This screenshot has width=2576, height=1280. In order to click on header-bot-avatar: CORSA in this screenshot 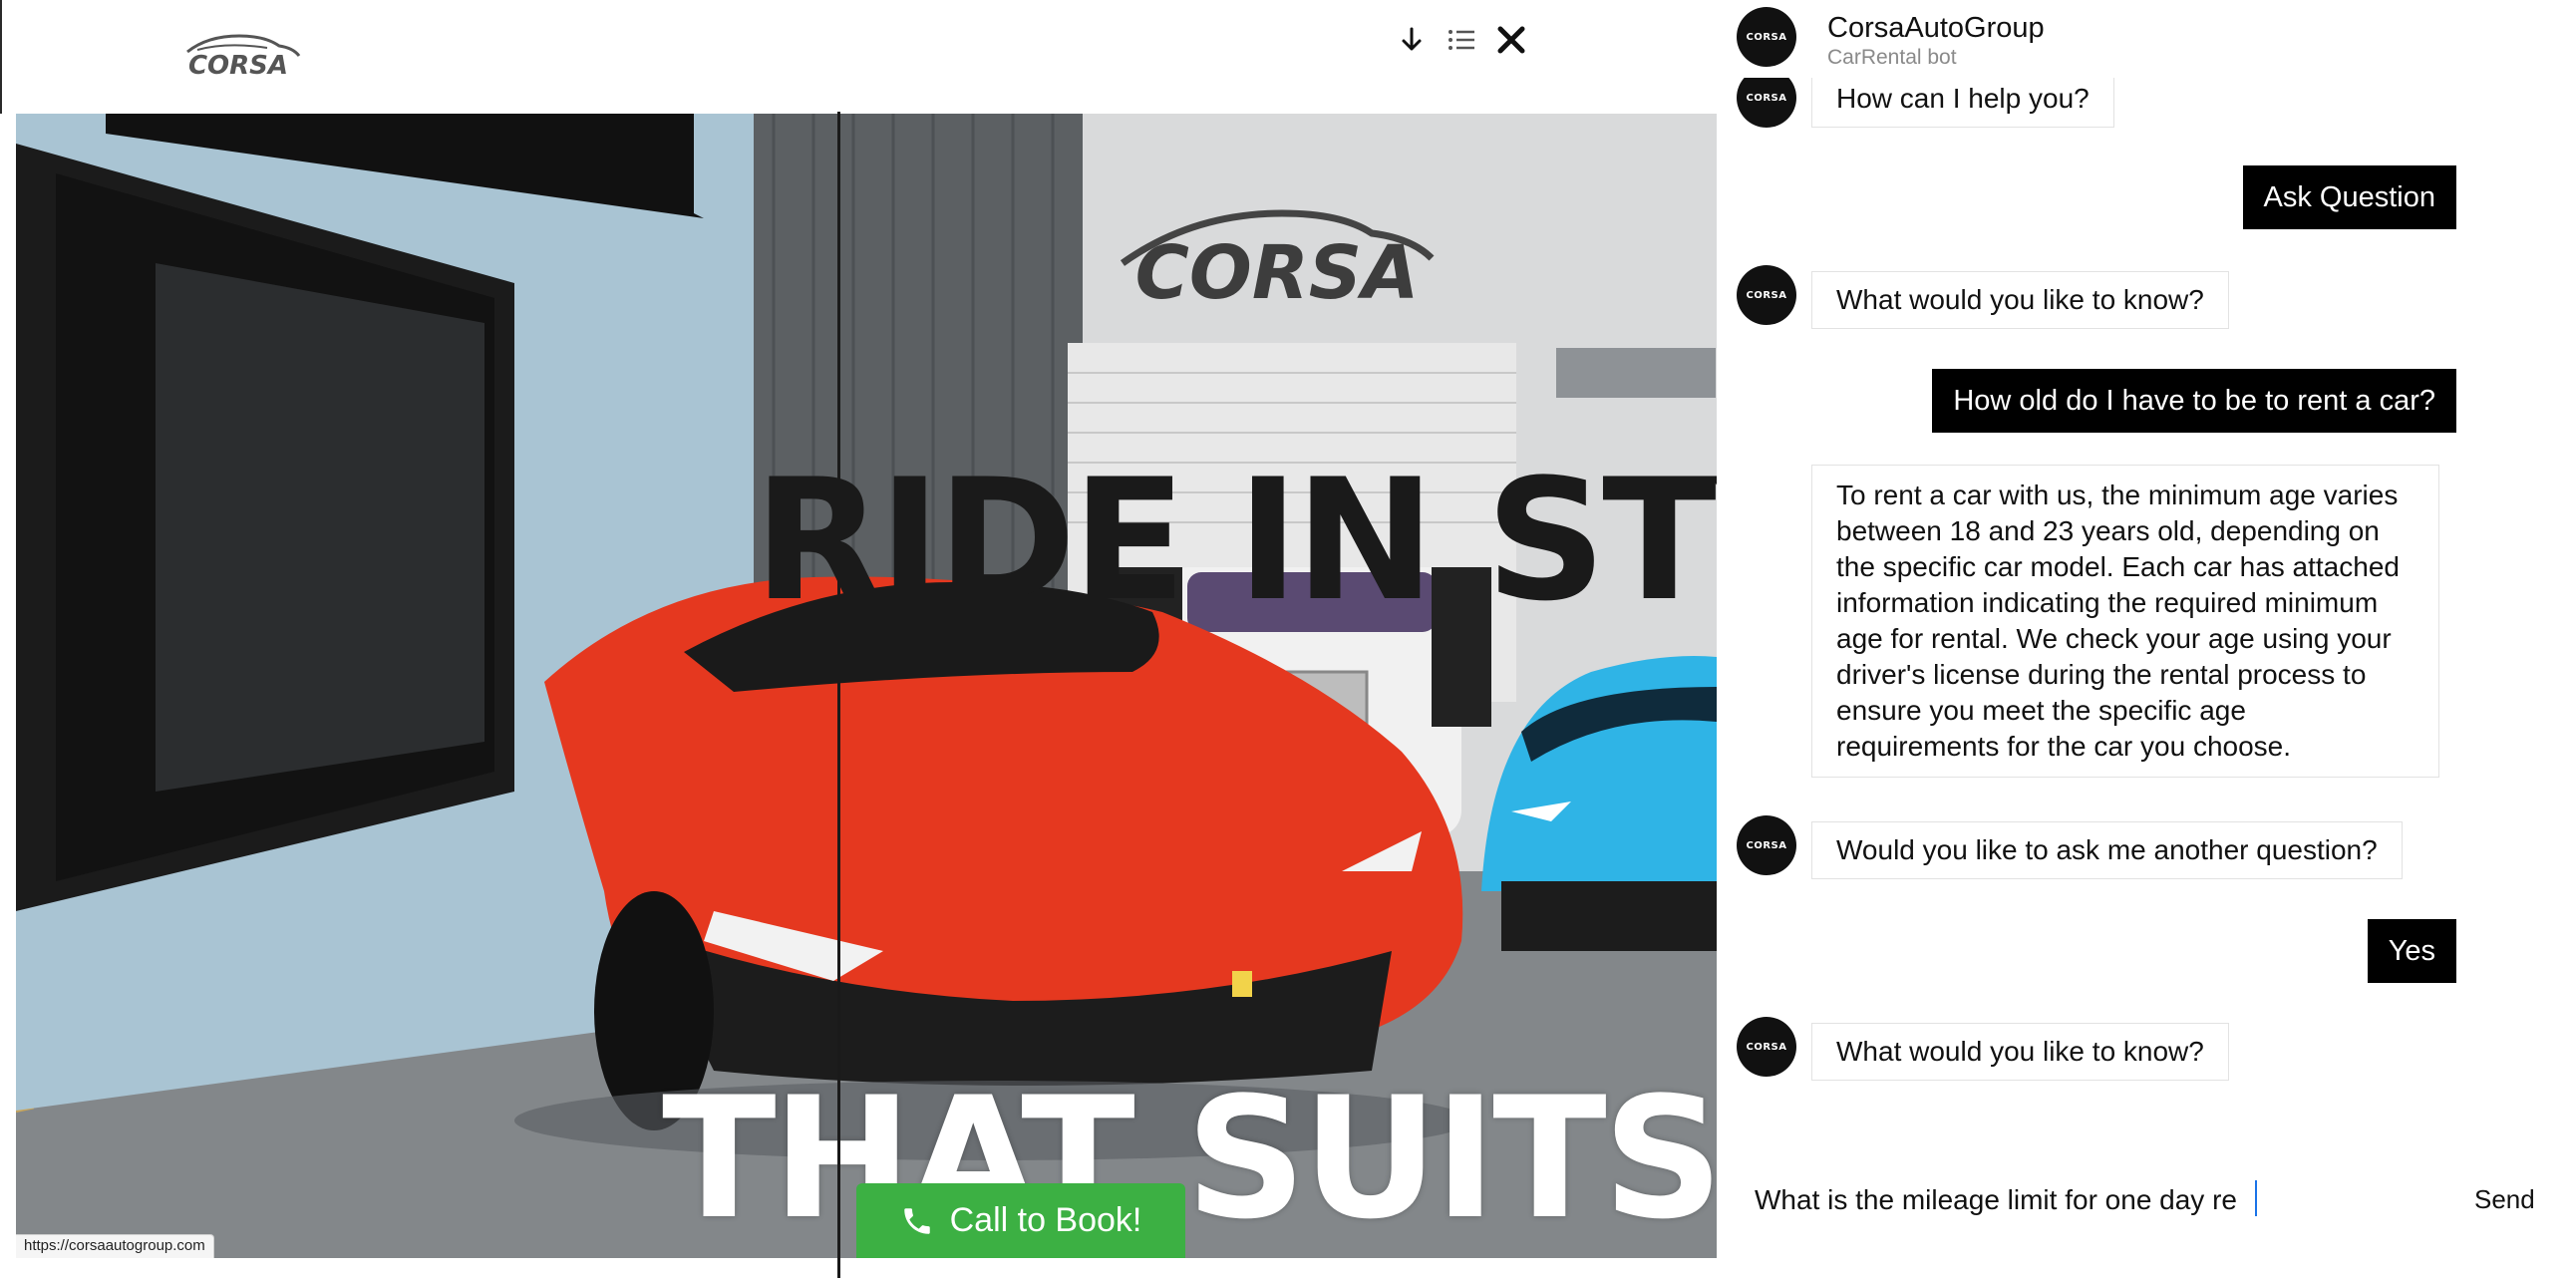, I will do `click(1766, 37)`.